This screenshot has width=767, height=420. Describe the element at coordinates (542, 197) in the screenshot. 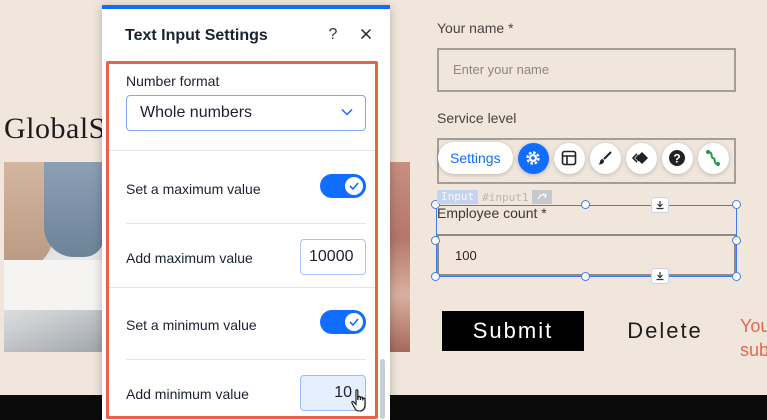

I see `link-icon` at that location.